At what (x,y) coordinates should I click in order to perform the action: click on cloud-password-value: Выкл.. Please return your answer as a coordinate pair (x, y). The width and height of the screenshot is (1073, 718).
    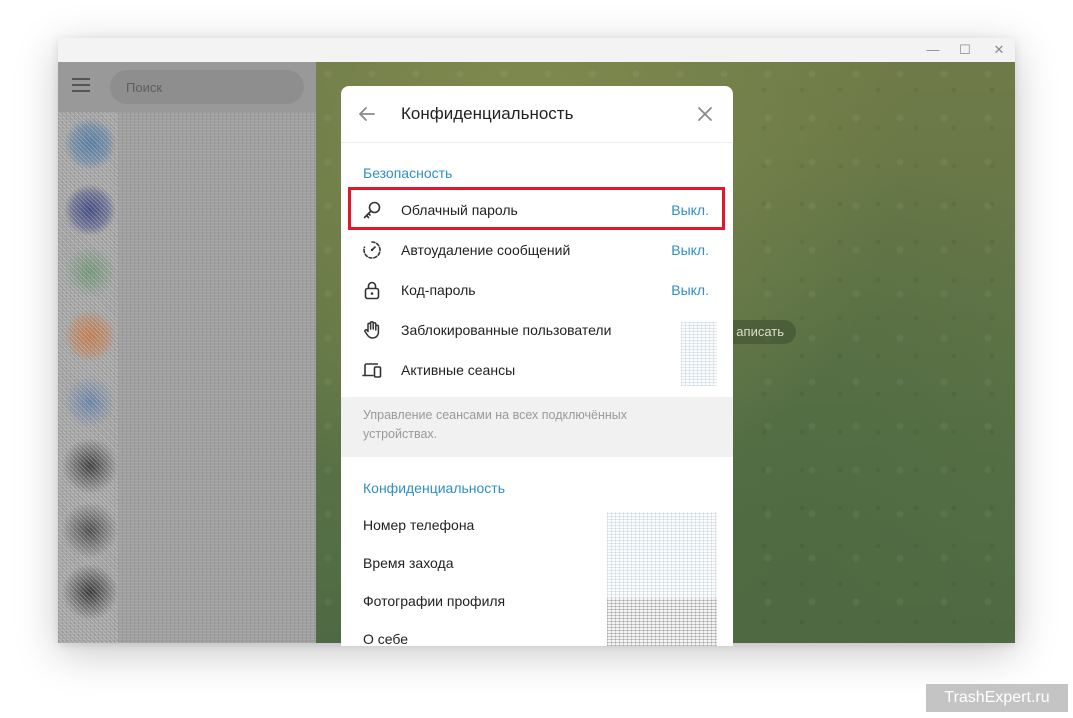
    Looking at the image, I should click on (690, 210).